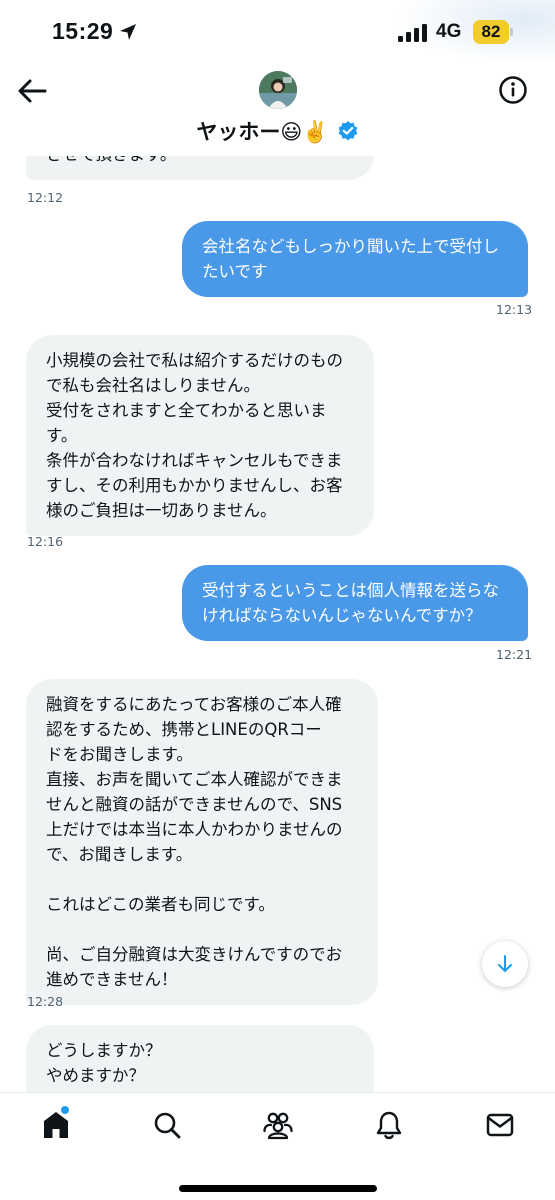 This screenshot has height=1200, width=555. I want to click on contact-name: ヤッホー😃✌️, so click(262, 132).